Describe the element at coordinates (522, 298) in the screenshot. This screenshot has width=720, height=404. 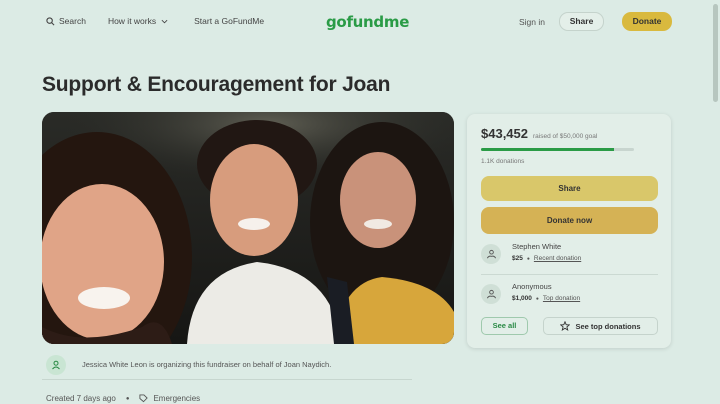
I see `donor-amount: $1,000` at that location.